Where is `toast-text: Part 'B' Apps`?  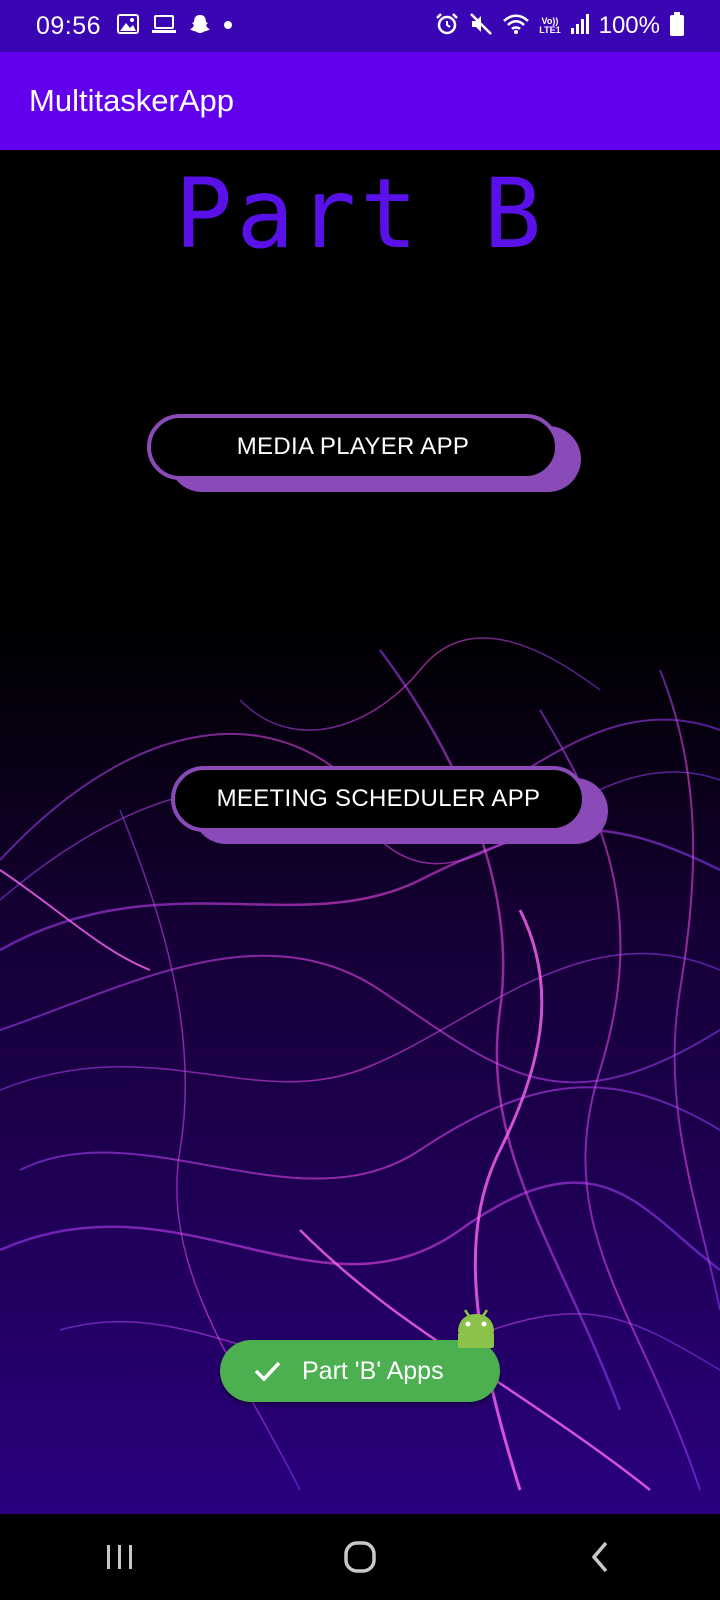 toast-text: Part 'B' Apps is located at coordinates (373, 1370).